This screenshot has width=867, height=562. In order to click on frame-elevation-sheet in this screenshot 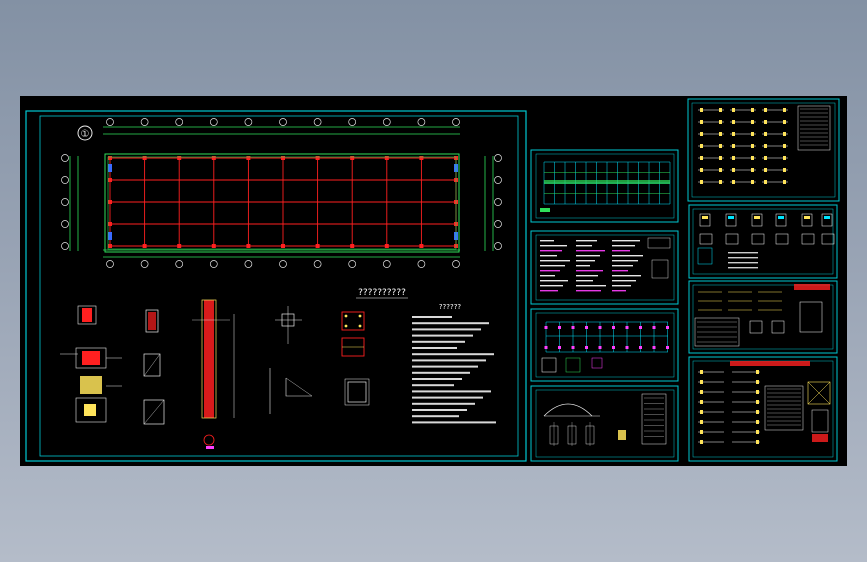, I will do `click(604, 186)`.